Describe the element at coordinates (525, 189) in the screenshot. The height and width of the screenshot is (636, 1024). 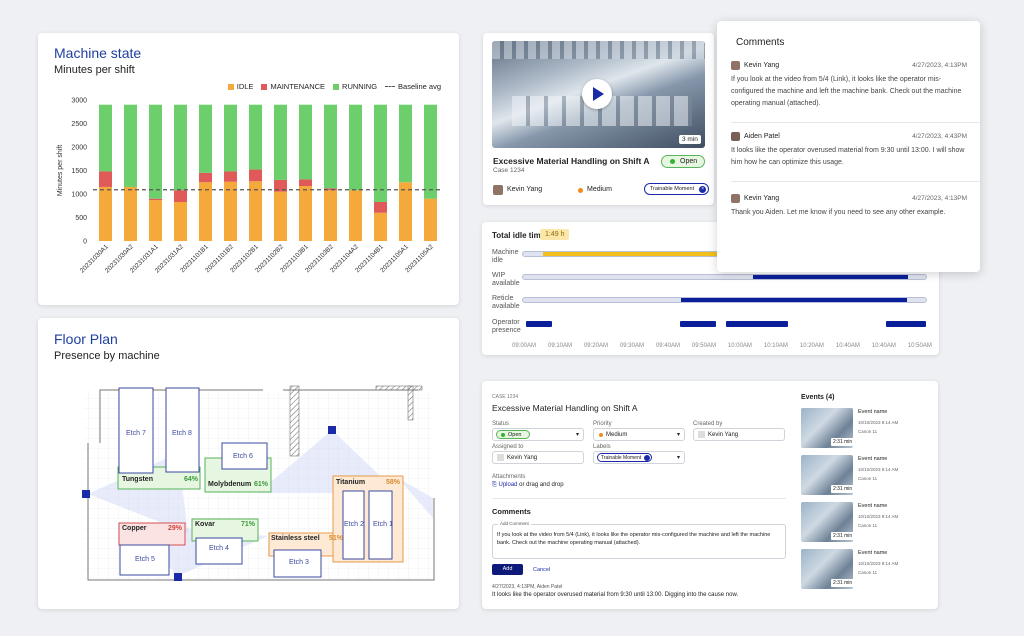
I see `video-case-user: Kevin Yang` at that location.